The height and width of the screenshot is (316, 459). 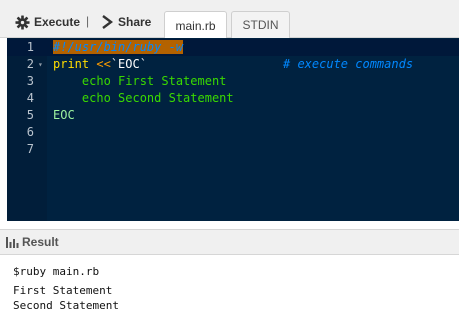 I want to click on execute-label: Execute, so click(x=57, y=22).